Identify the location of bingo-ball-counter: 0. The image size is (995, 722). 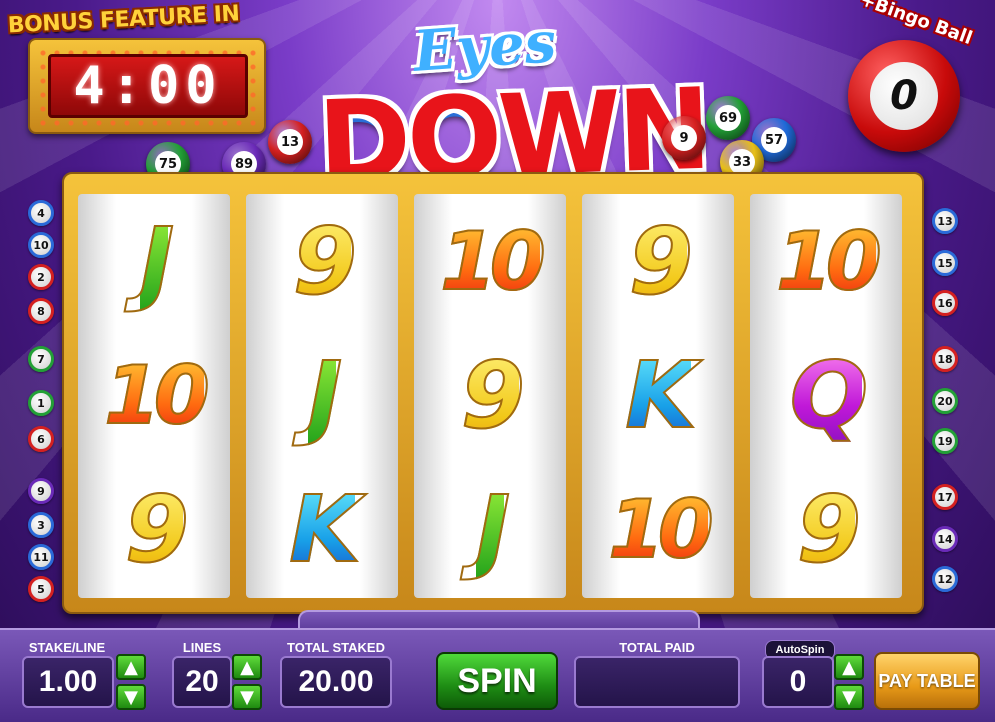
(904, 96).